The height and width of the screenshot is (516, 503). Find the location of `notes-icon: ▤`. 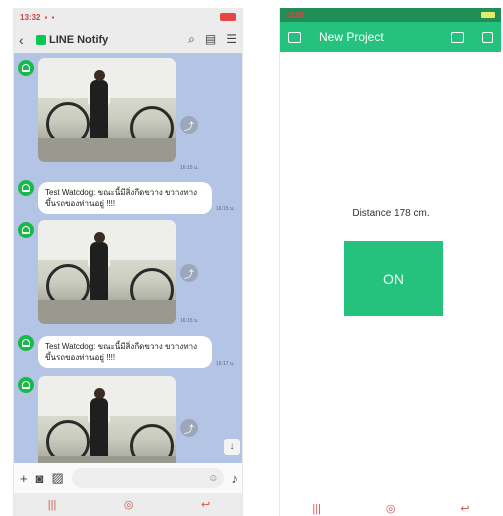

notes-icon: ▤ is located at coordinates (210, 39).